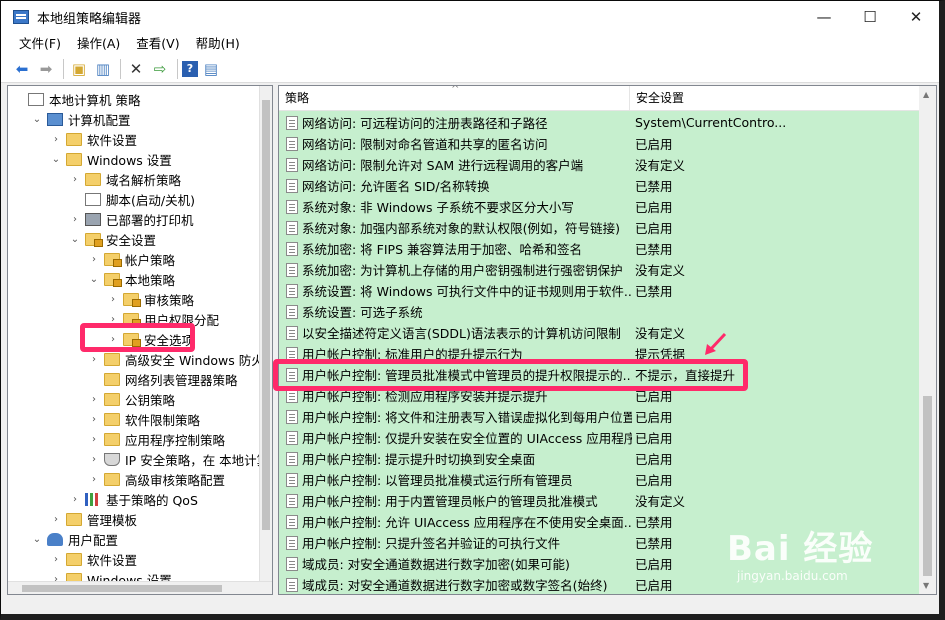 Image resolution: width=945 pixels, height=620 pixels. What do you see at coordinates (163, 379) in the screenshot?
I see `tree-item: 网络列表管理器策略` at bounding box center [163, 379].